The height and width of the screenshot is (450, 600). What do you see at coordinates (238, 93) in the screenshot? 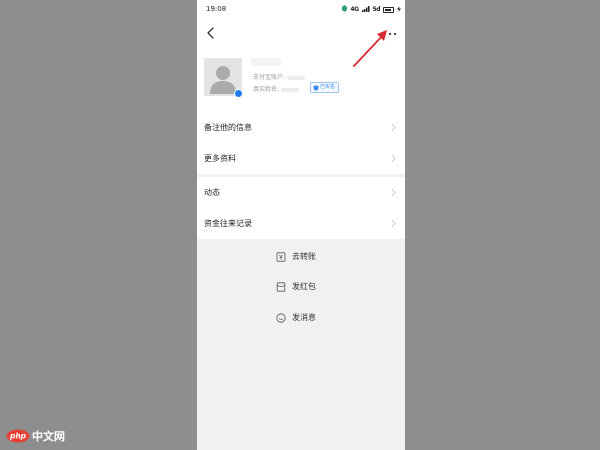
I see `avatar-verified-badge` at bounding box center [238, 93].